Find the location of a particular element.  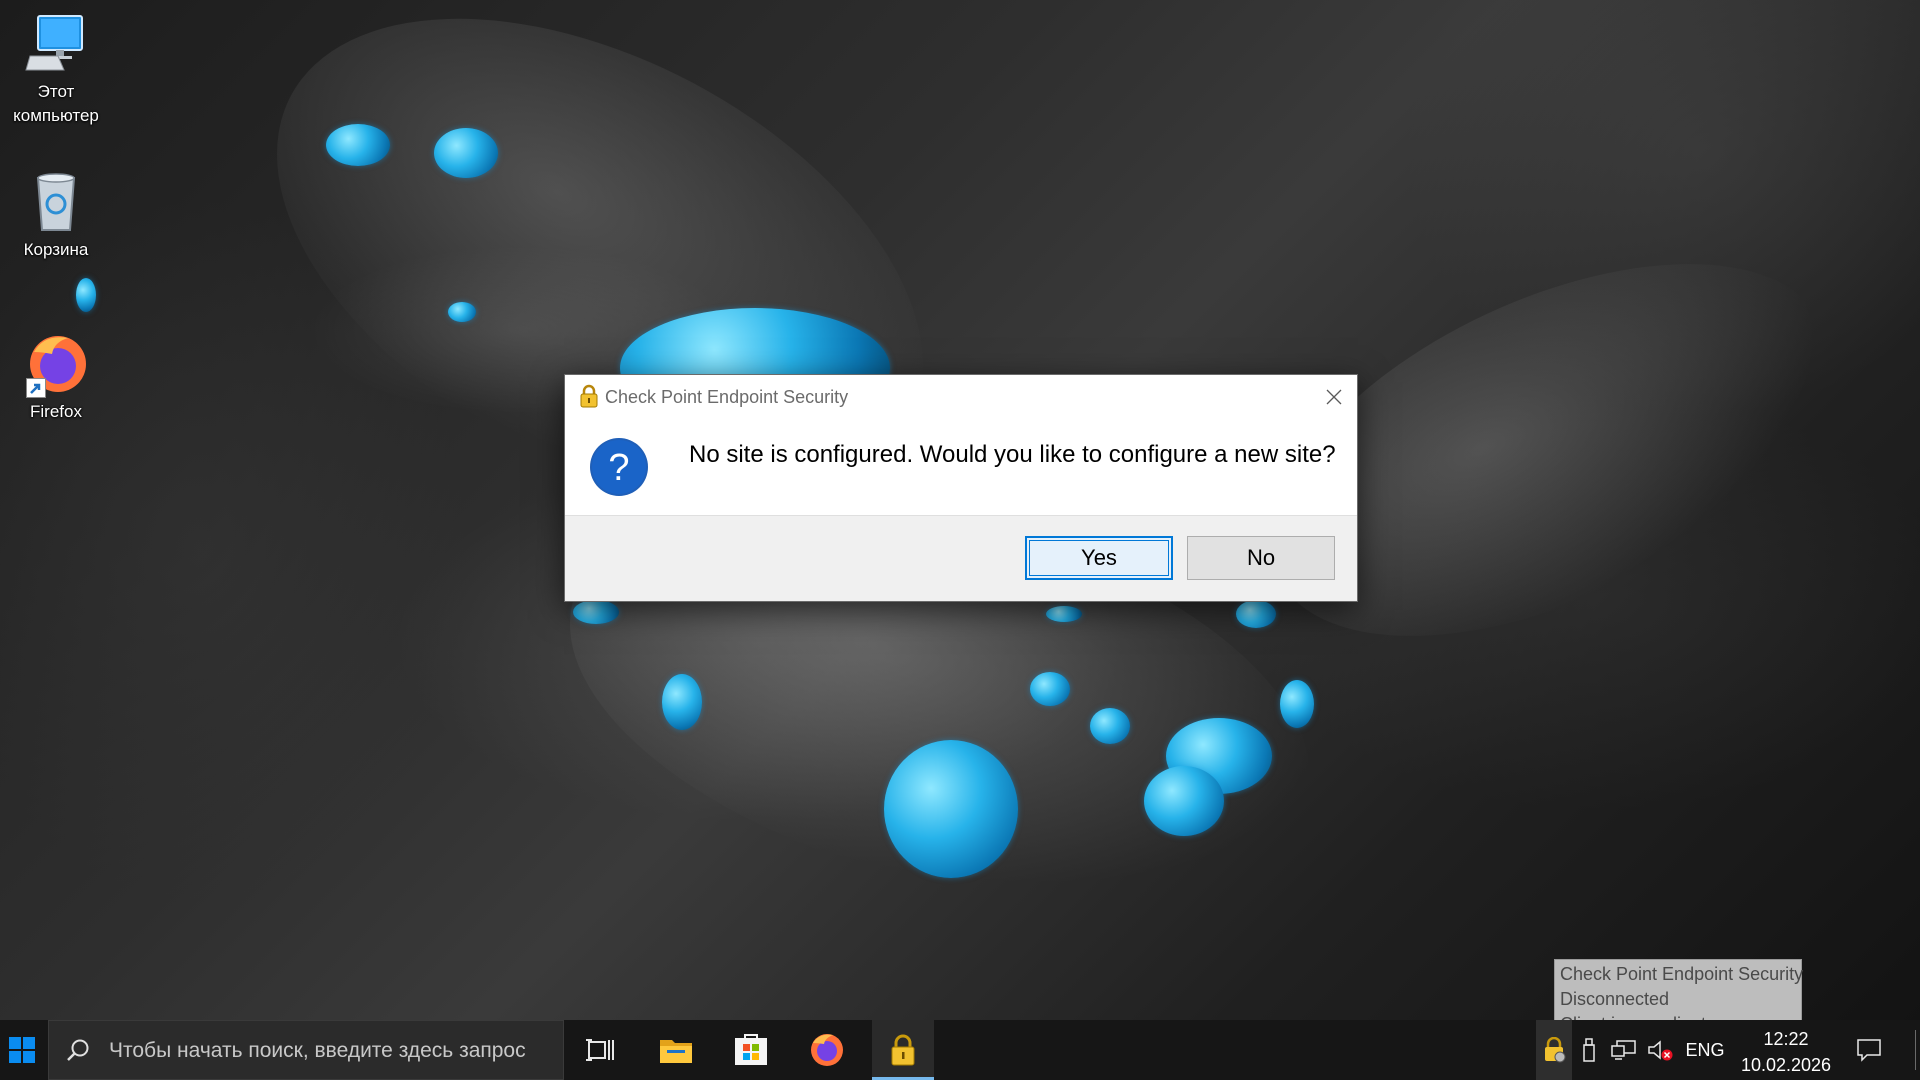

yes-button: Yes is located at coordinates (1099, 558).